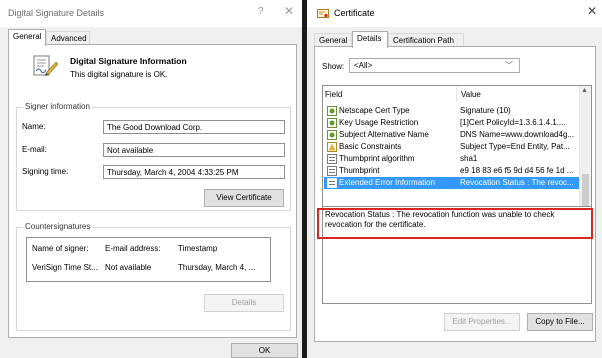  What do you see at coordinates (323, 13) in the screenshot?
I see `certificate-icon` at bounding box center [323, 13].